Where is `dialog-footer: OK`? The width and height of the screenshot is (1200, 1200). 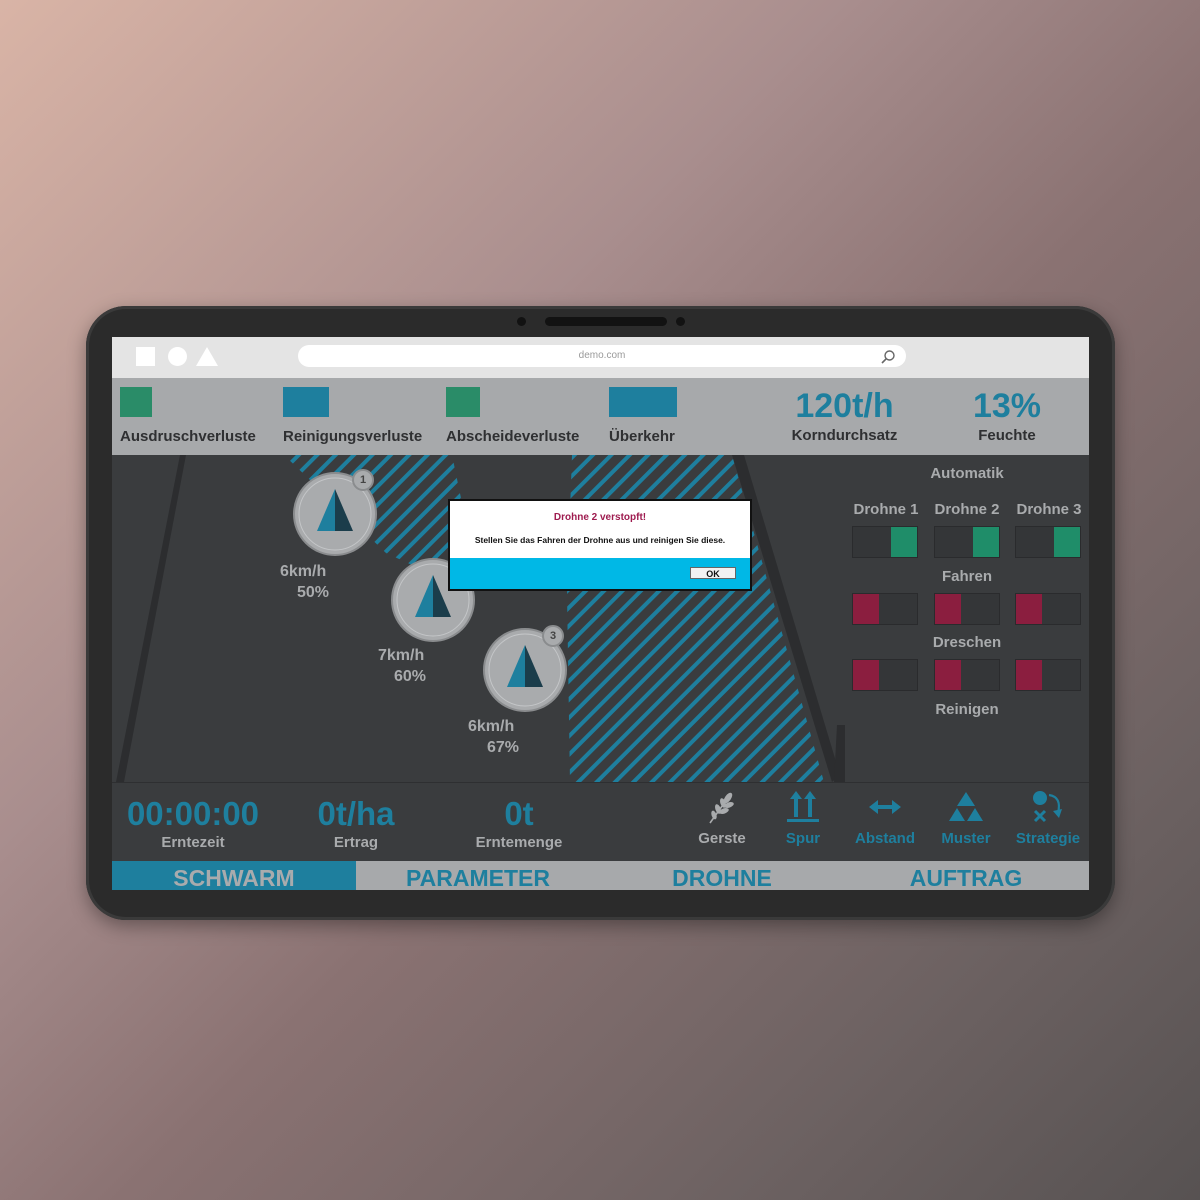 dialog-footer: OK is located at coordinates (600, 573).